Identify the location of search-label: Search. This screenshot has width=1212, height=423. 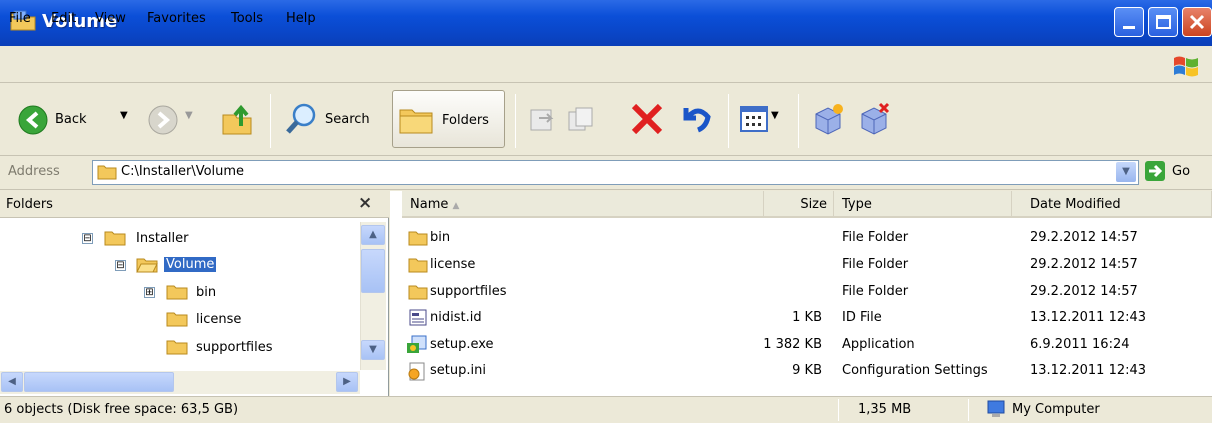
(347, 119).